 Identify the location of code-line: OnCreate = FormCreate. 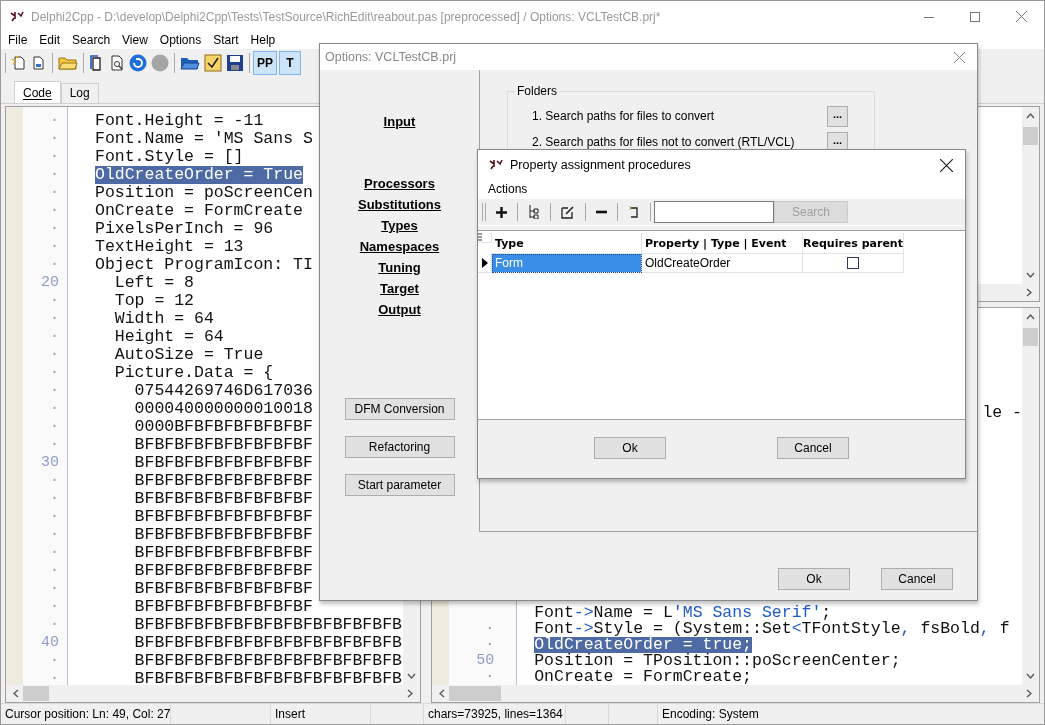
(199, 211).